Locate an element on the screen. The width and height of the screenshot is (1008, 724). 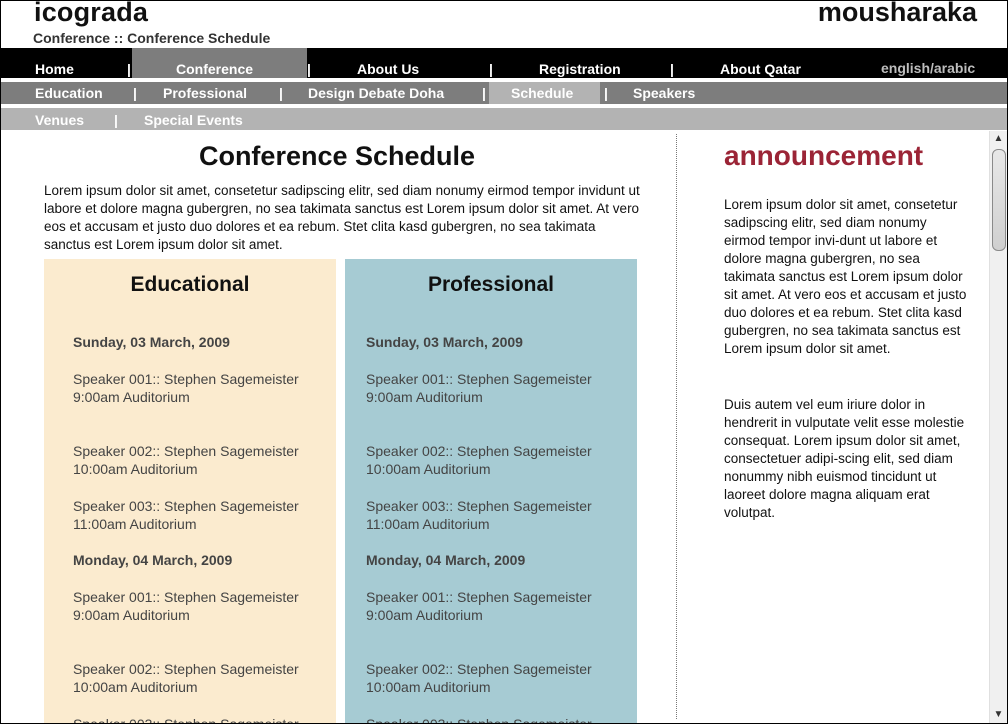
column-title: Professional is located at coordinates (491, 284).